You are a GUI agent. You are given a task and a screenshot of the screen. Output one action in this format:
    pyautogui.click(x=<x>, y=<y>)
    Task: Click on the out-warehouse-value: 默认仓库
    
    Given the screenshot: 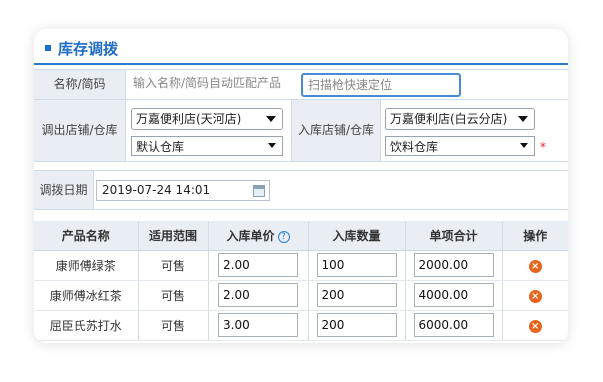 What is the action you would take?
    pyautogui.click(x=160, y=147)
    